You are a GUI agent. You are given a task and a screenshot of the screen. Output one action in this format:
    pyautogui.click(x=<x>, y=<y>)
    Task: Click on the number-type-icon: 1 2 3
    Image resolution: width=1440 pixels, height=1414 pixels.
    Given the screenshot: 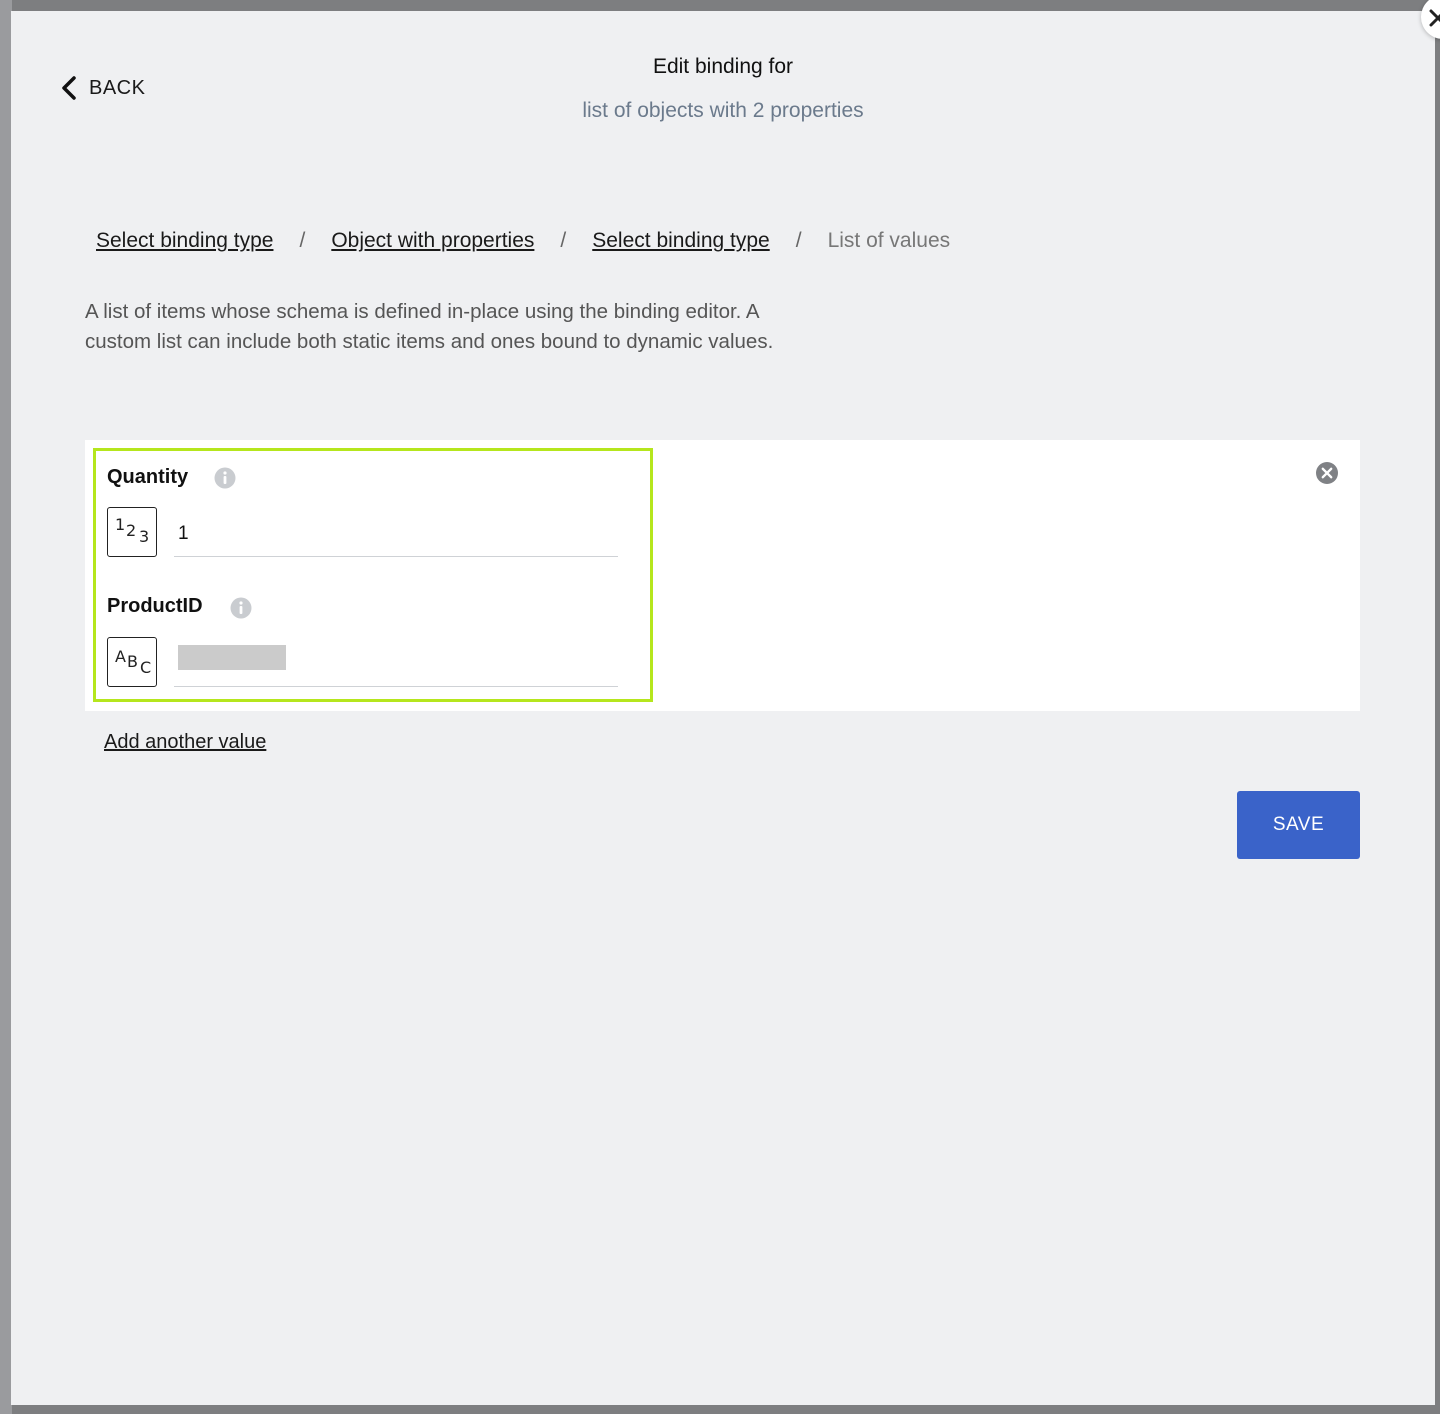 What is the action you would take?
    pyautogui.click(x=132, y=532)
    